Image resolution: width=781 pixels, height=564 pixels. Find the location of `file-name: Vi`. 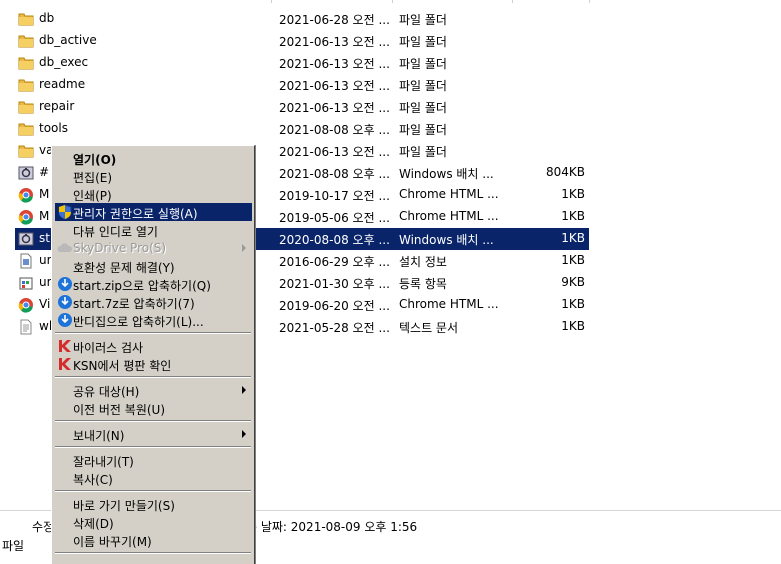

file-name: Vi is located at coordinates (45, 304).